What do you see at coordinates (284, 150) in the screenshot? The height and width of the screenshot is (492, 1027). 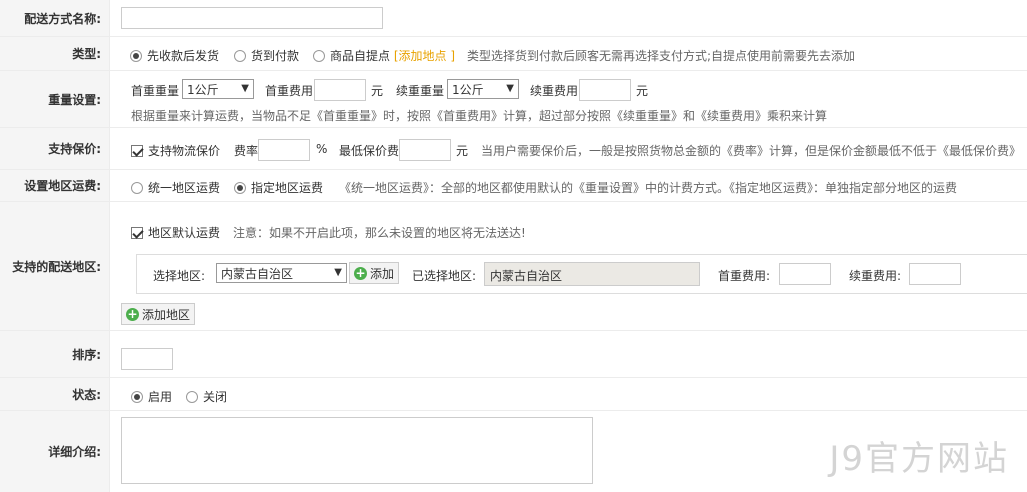 I see `rate-input` at bounding box center [284, 150].